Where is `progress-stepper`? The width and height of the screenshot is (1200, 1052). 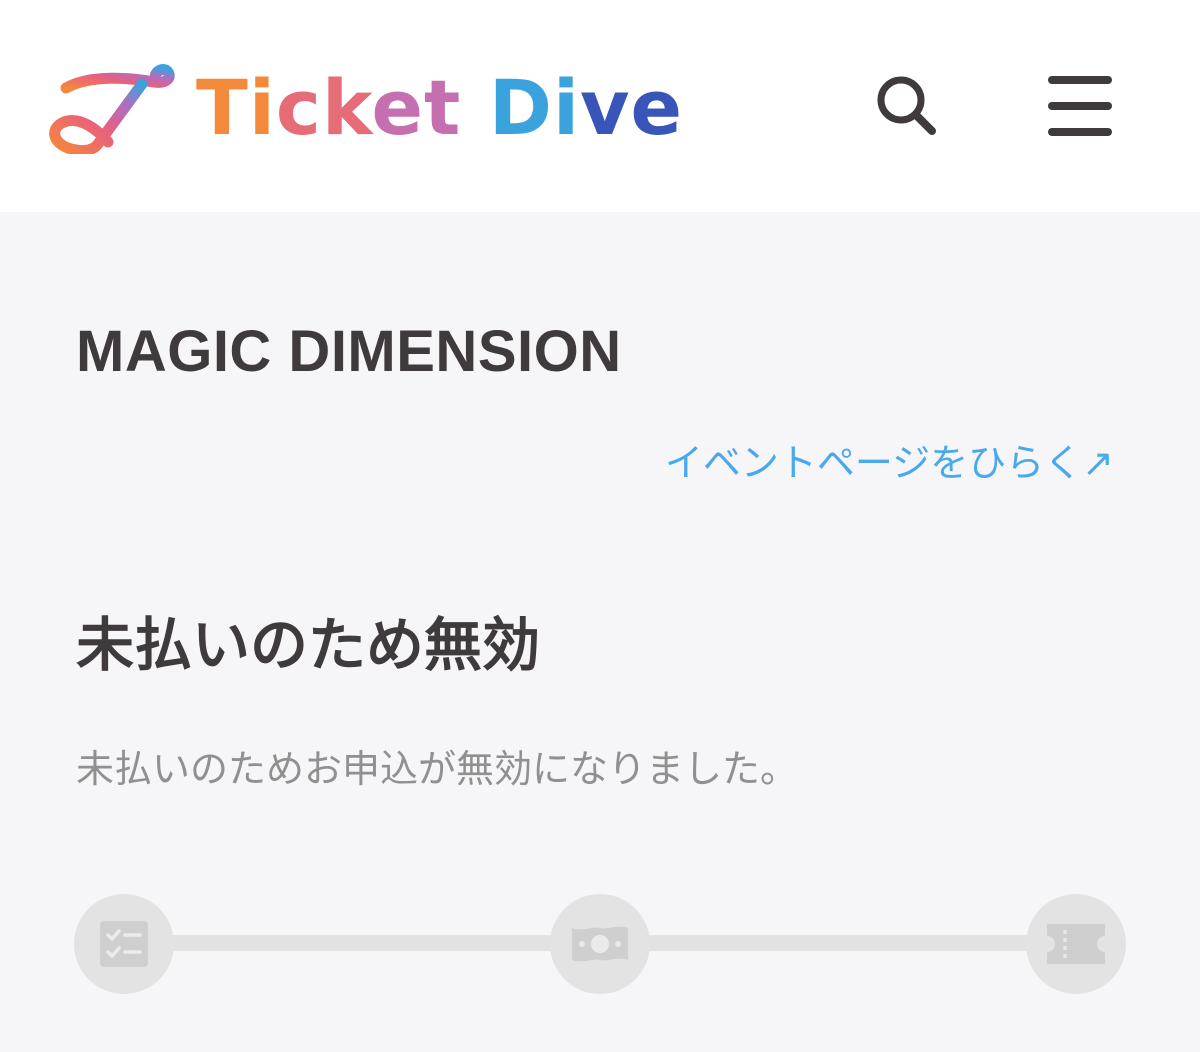 progress-stepper is located at coordinates (600, 947).